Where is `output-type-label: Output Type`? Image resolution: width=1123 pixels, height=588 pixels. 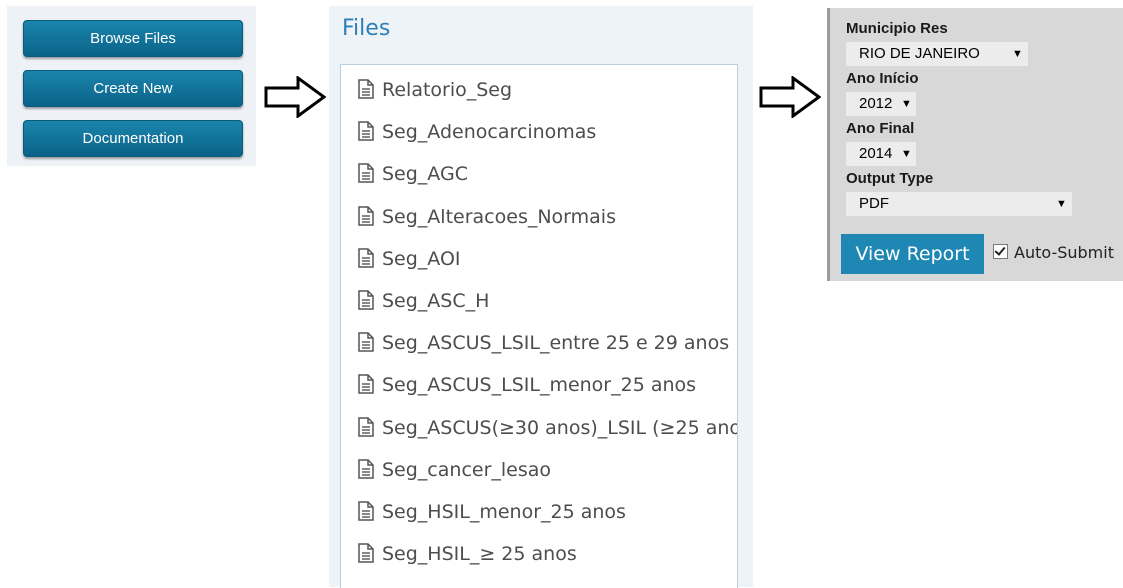
output-type-label: Output Type is located at coordinates (890, 178).